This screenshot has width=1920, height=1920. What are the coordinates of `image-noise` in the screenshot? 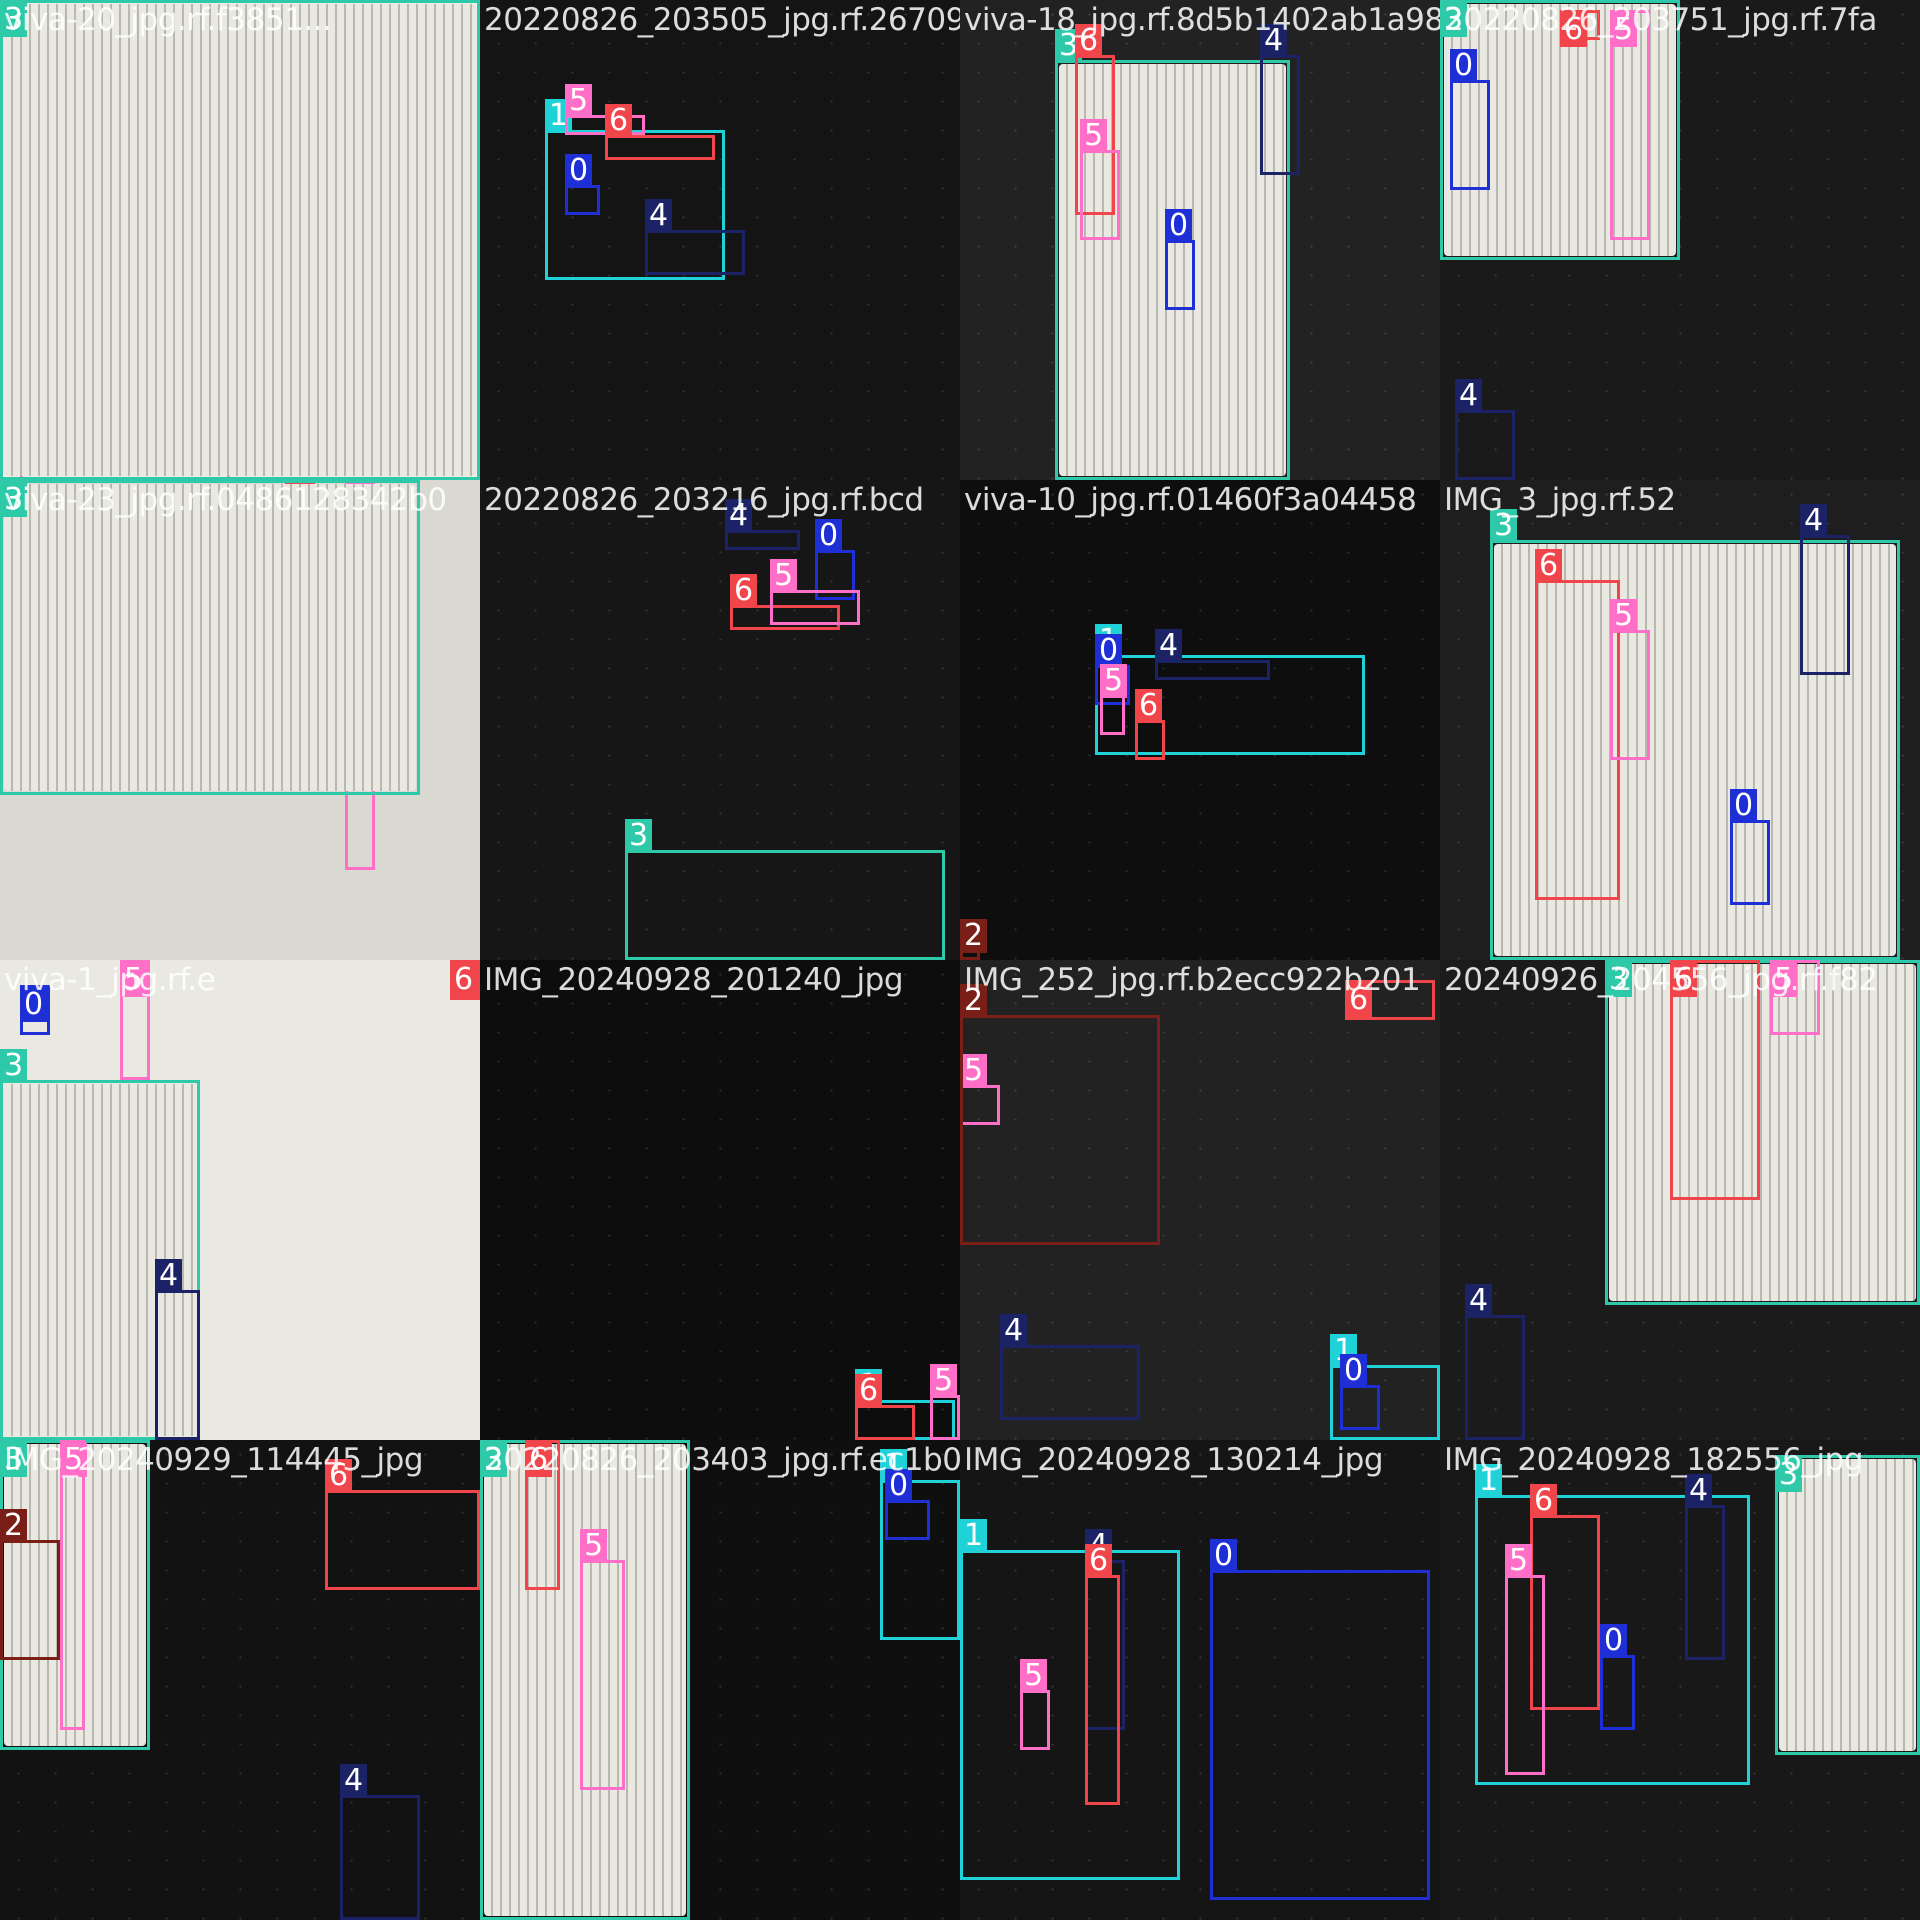 It's located at (720, 1200).